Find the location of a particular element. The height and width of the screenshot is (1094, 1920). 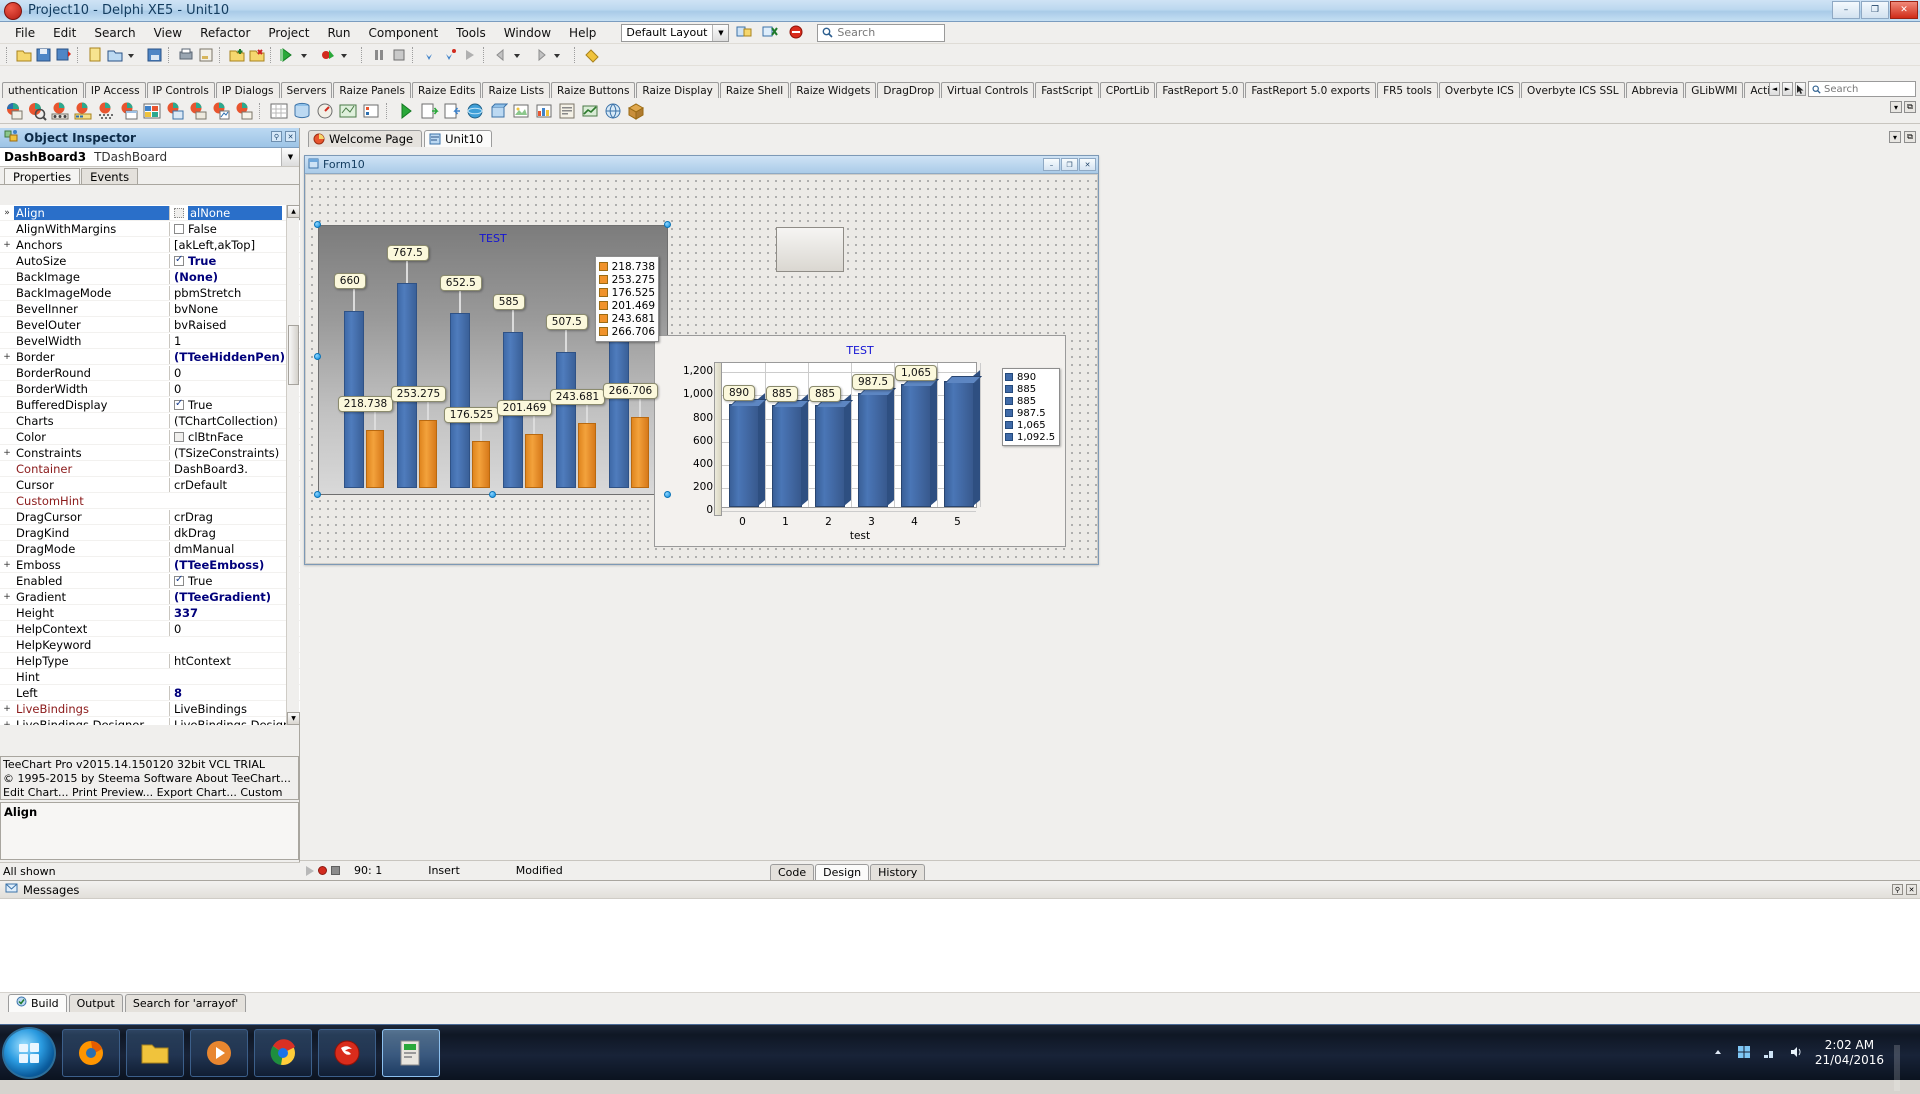

property-value: True is located at coordinates (234, 260).